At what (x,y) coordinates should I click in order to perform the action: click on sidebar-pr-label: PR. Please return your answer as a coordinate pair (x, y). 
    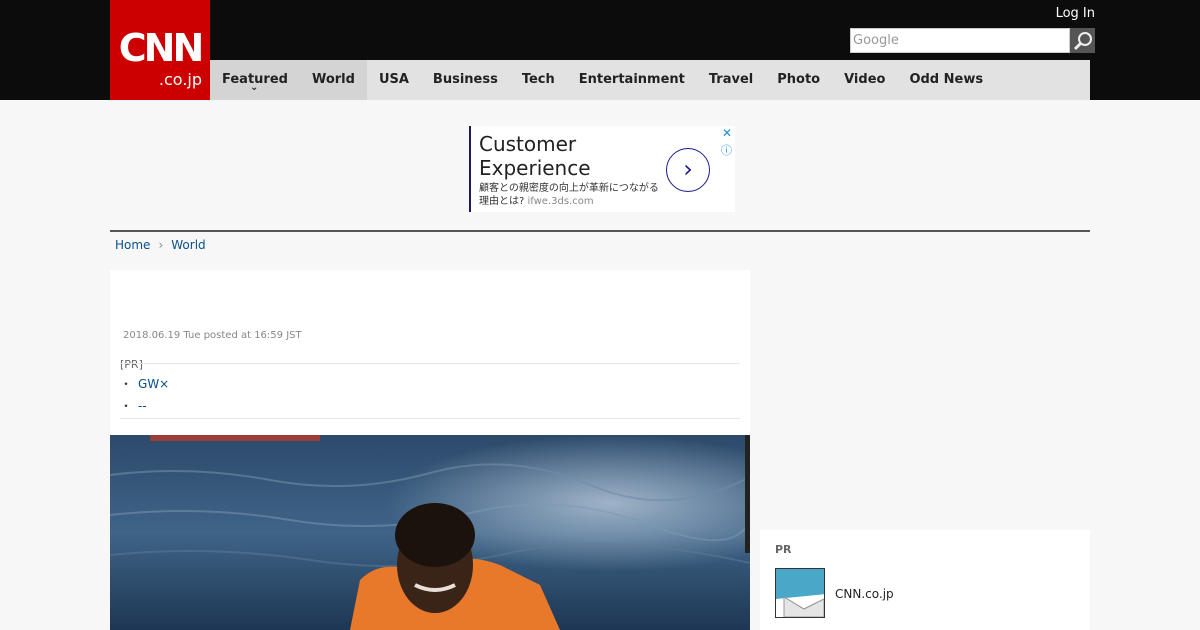
    Looking at the image, I should click on (783, 549).